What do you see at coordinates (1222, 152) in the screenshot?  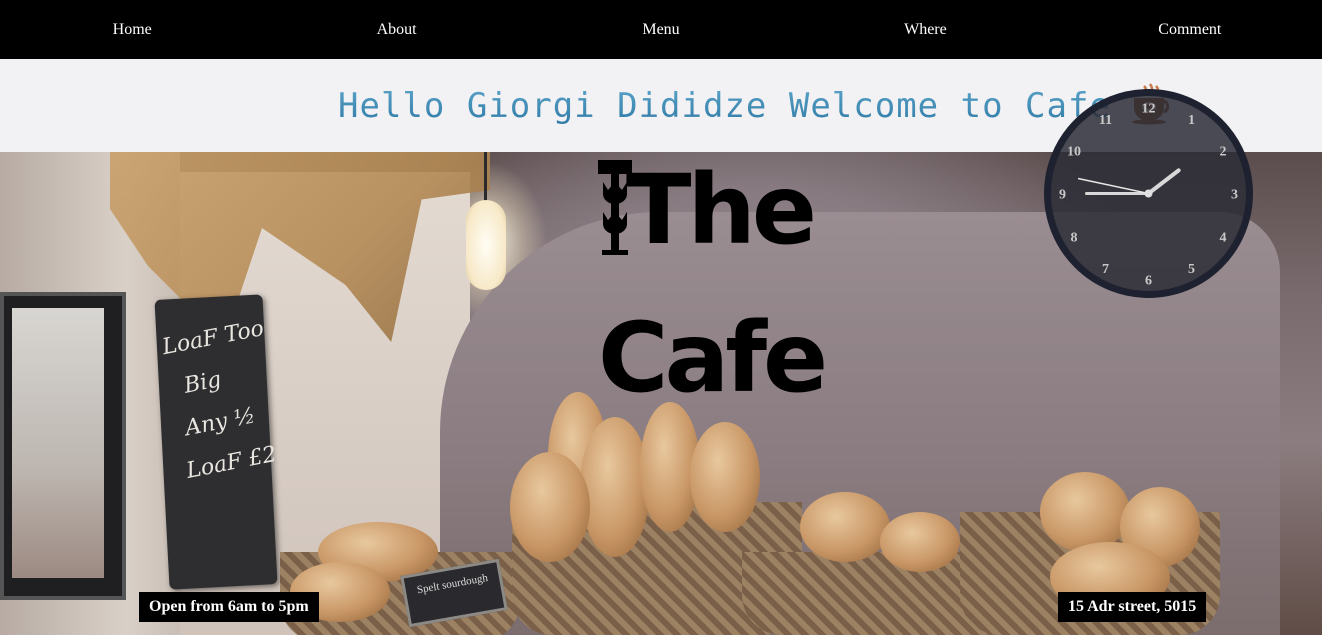 I see `clock-number: 2` at bounding box center [1222, 152].